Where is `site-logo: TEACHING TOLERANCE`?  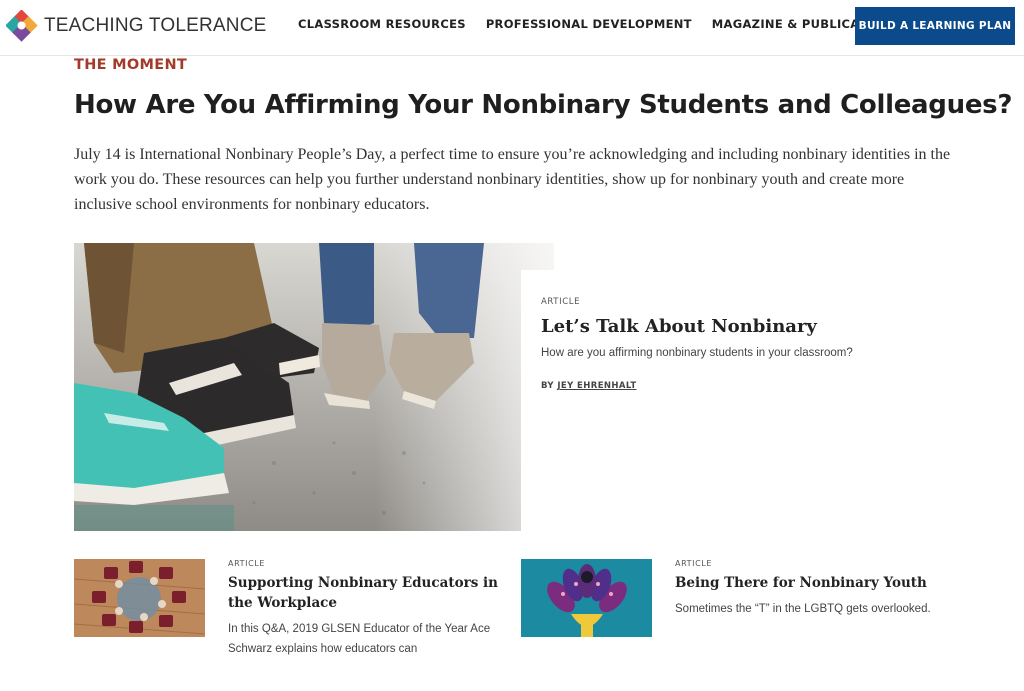 site-logo: TEACHING TOLERANCE is located at coordinates (136, 26).